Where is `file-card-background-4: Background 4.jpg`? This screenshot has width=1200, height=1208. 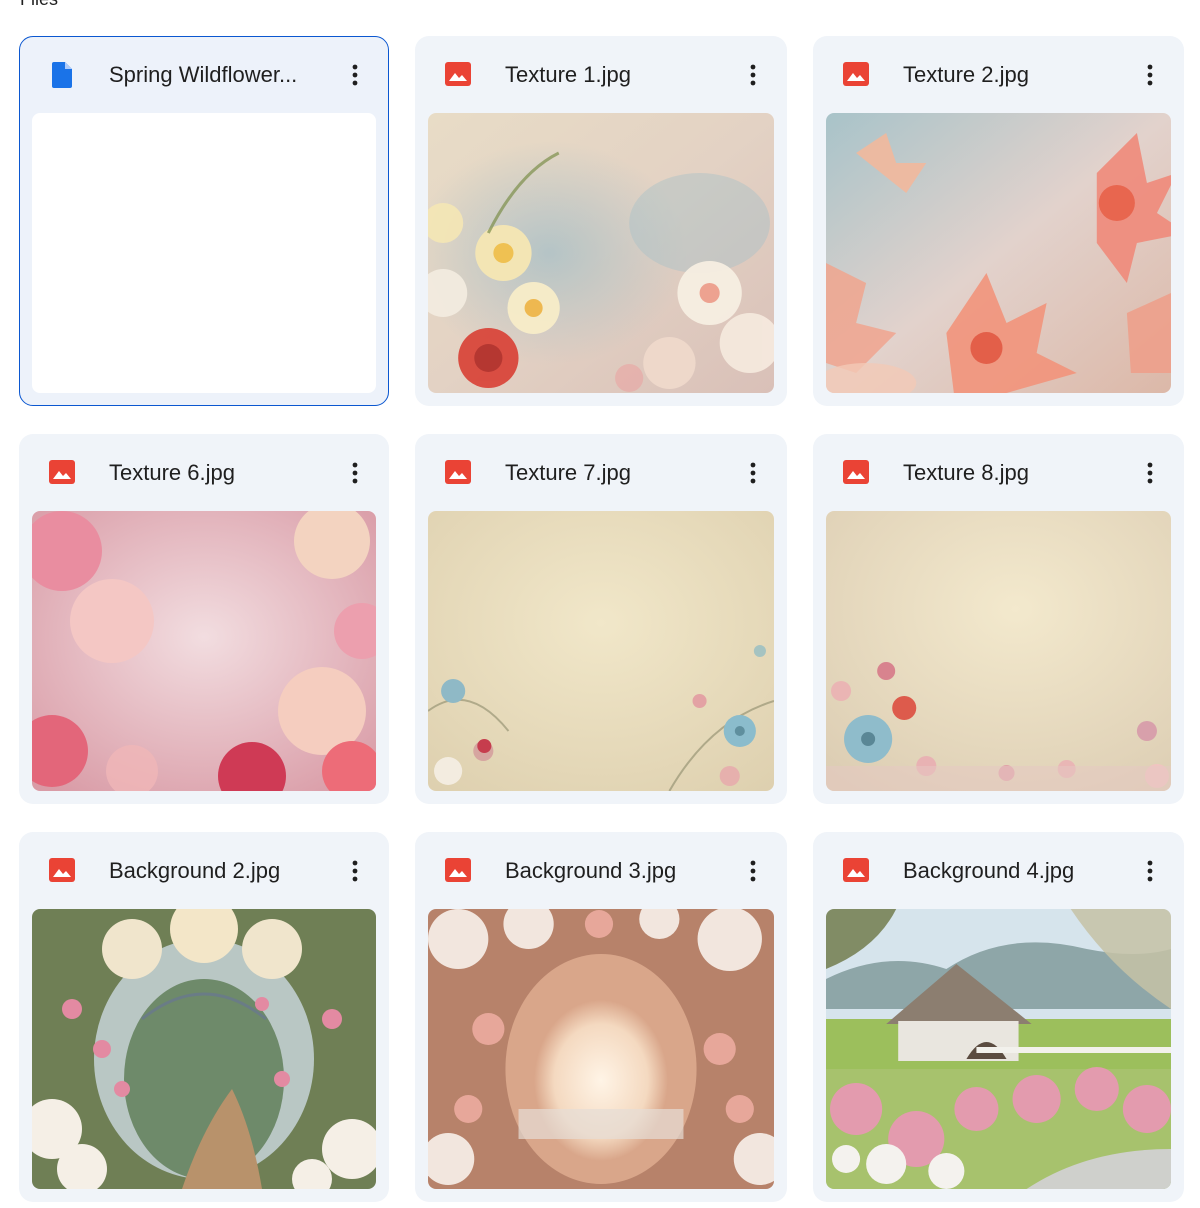
file-card-background-4: Background 4.jpg is located at coordinates (998, 1017).